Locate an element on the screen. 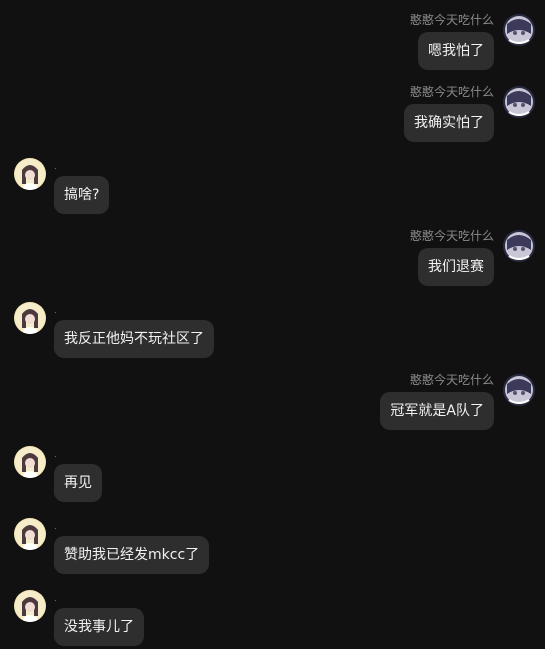  message-bubble: 赞助我已经发mkcc了 is located at coordinates (132, 555).